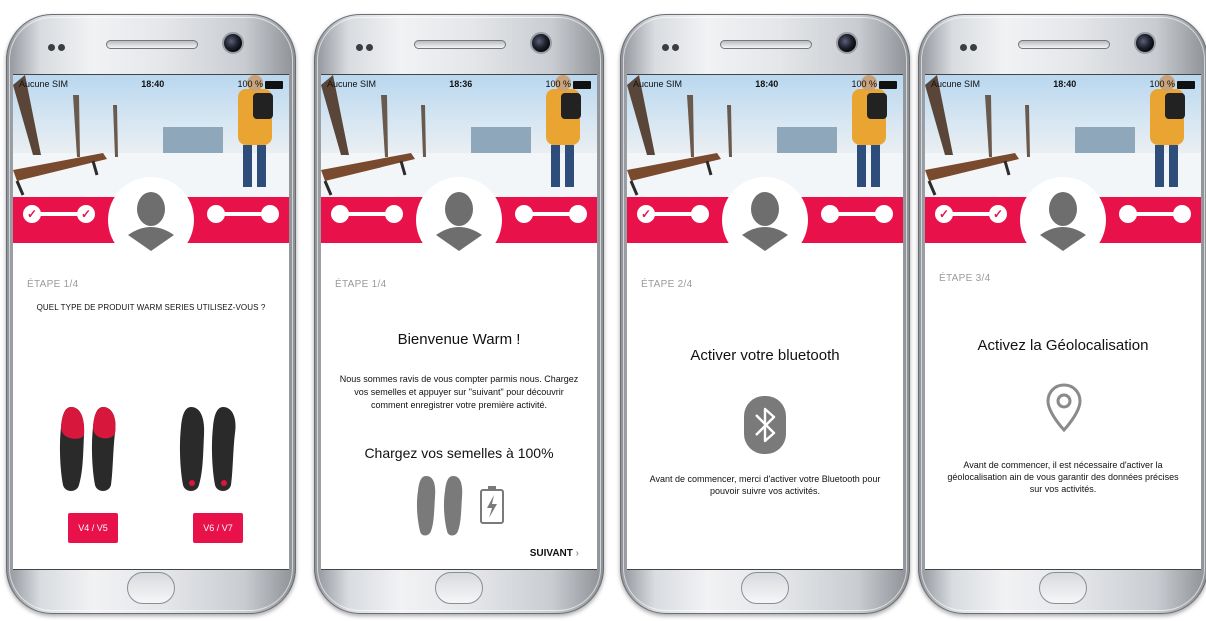 This screenshot has width=1206, height=621. Describe the element at coordinates (965, 278) in the screenshot. I see `step-indicator: ÉTAPE 3/4` at that location.